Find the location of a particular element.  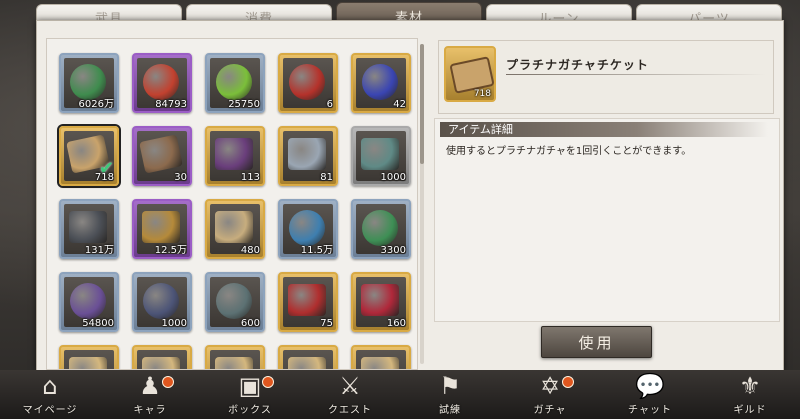

selected-item-thumbnail: 718 is located at coordinates (470, 74).